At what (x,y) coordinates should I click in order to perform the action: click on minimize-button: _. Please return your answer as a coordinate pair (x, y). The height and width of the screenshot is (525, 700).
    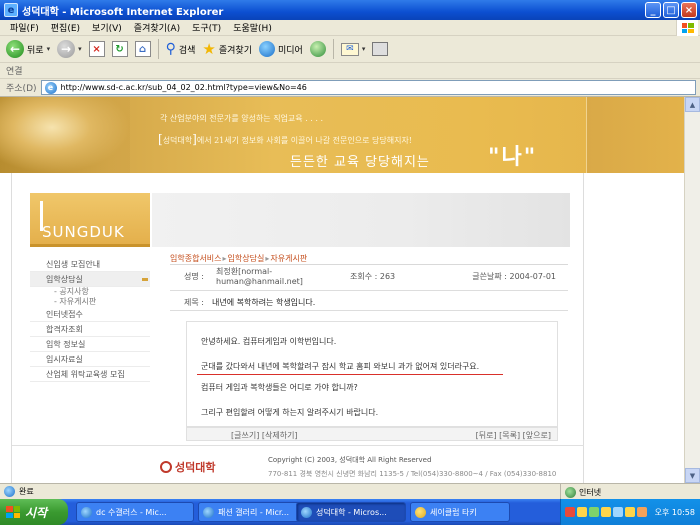
    Looking at the image, I should click on (653, 10).